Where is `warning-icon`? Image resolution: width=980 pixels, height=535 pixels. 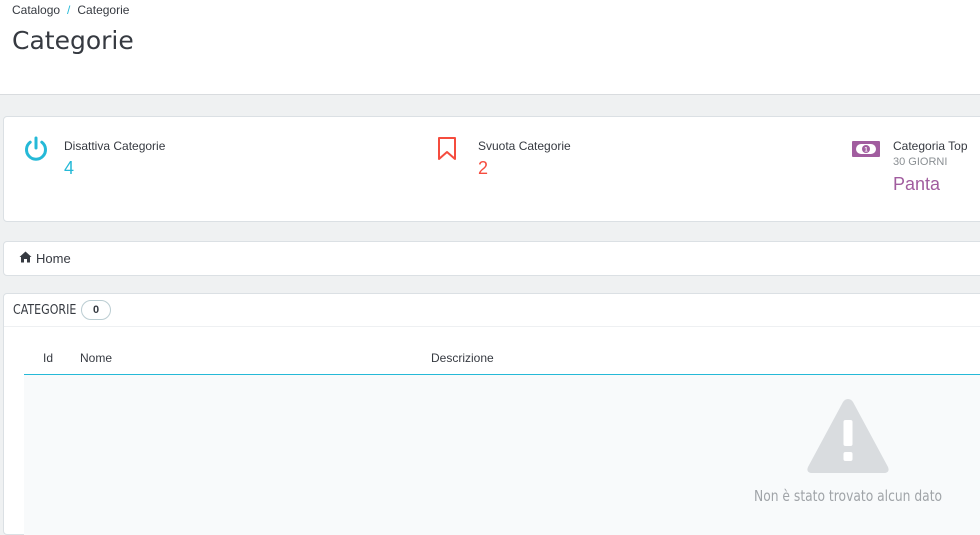 warning-icon is located at coordinates (848, 438).